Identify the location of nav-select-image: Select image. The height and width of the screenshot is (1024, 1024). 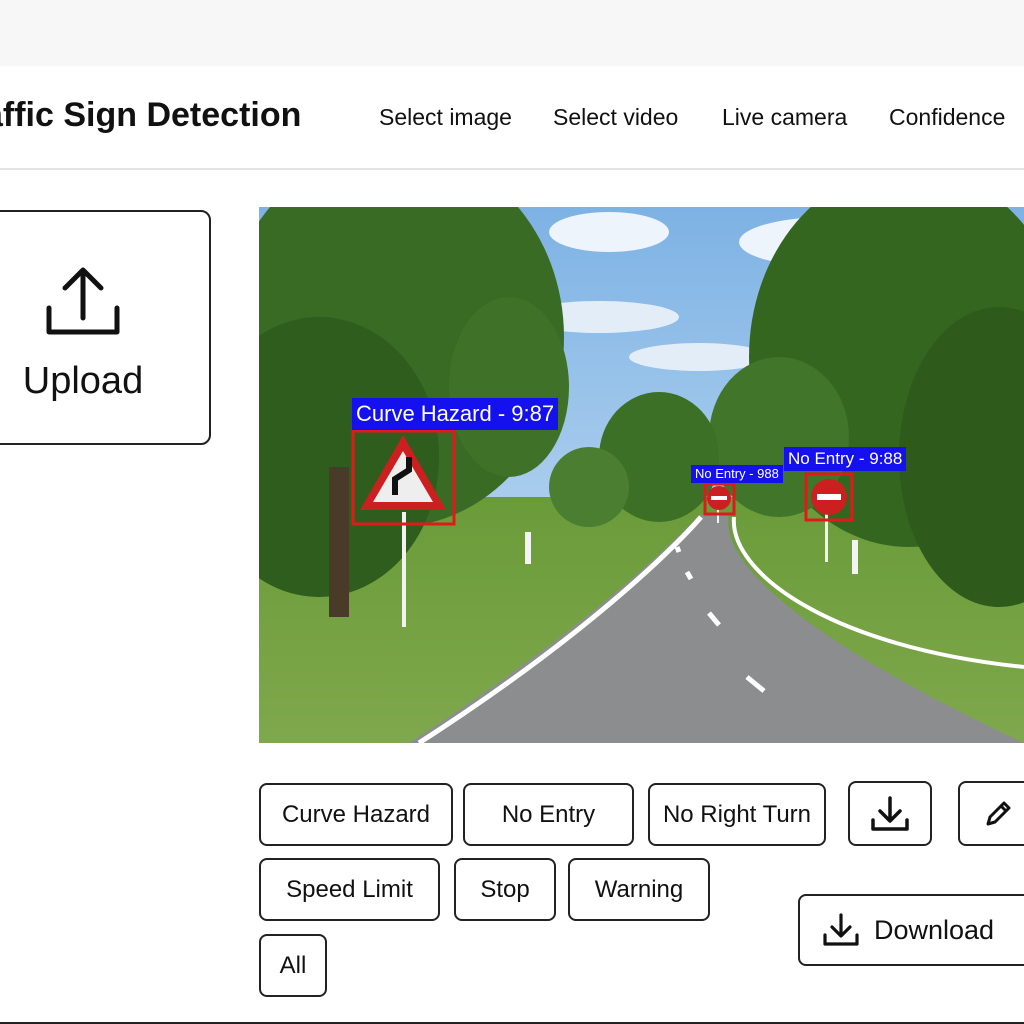
(445, 117).